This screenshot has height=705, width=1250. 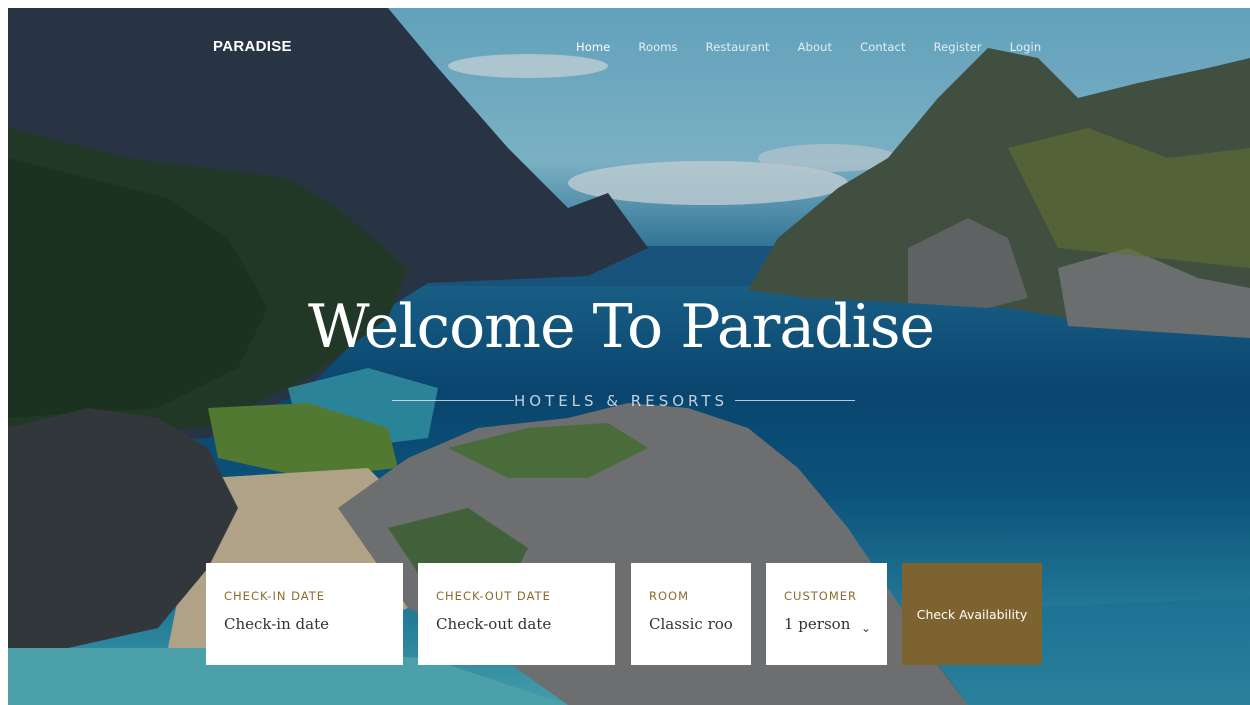 I want to click on room-select: ROOM Classic room, so click(x=691, y=614).